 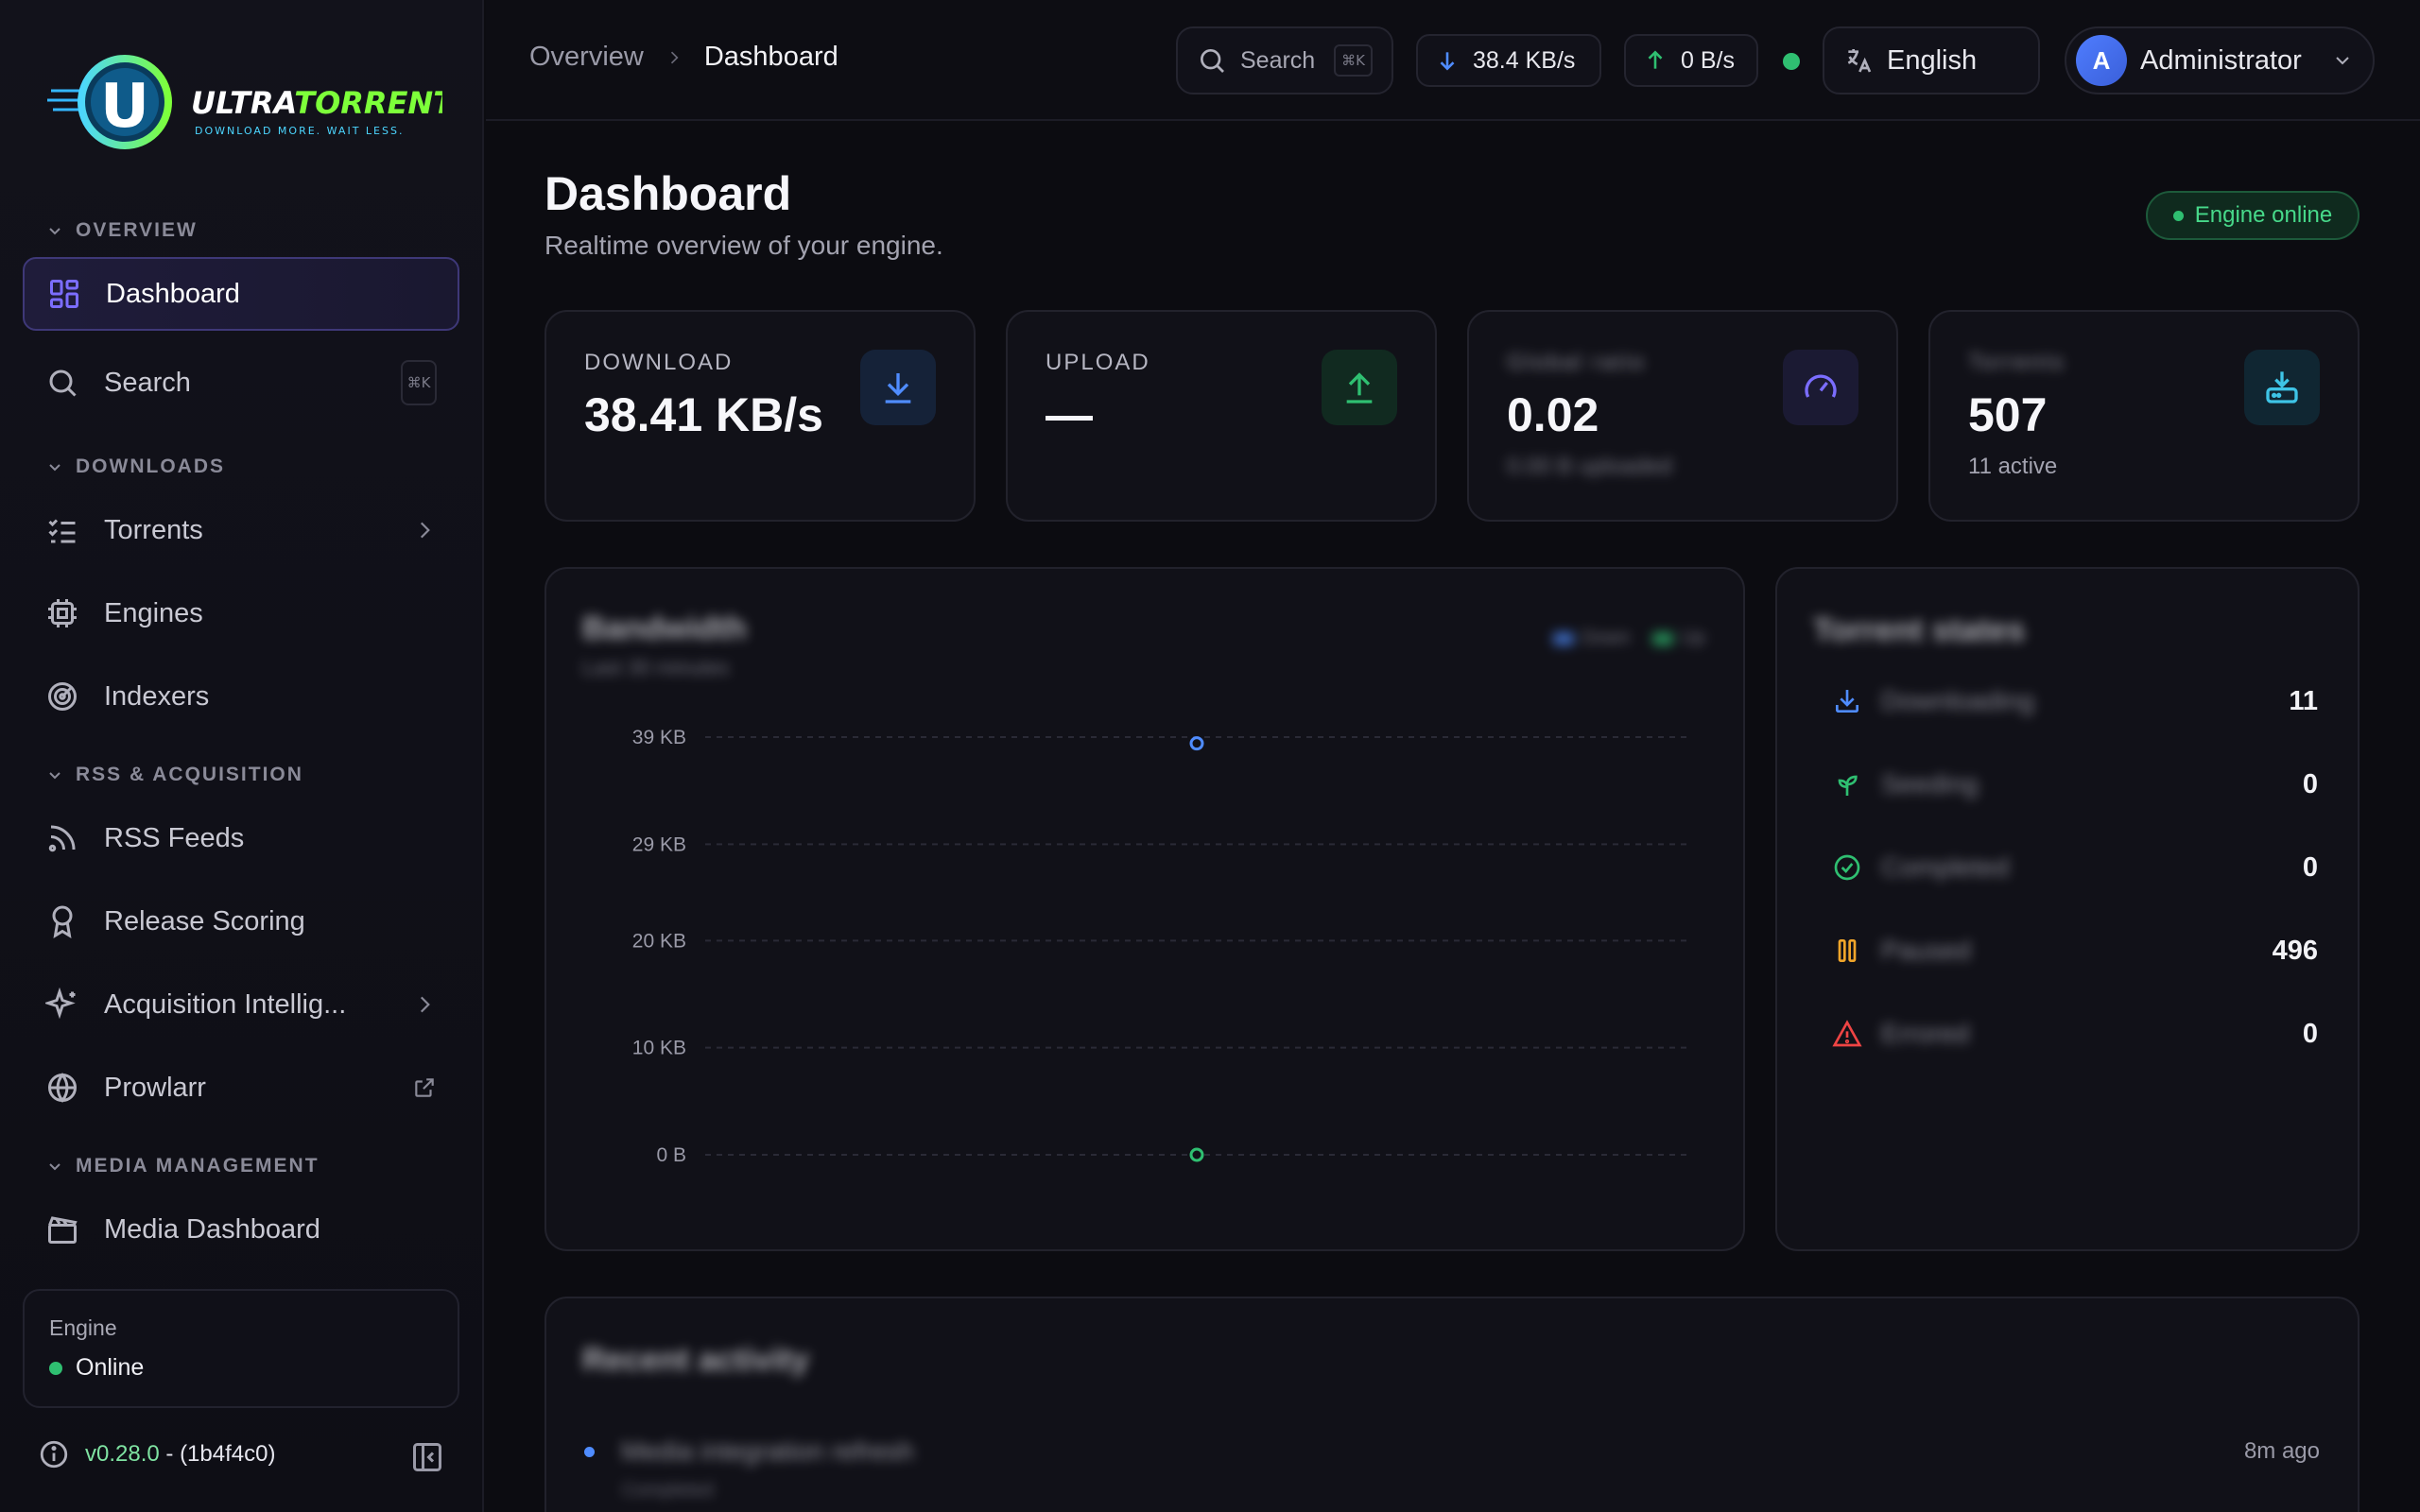 I want to click on stat-card-torrents: Torrents 507 11 active, so click(x=2144, y=416).